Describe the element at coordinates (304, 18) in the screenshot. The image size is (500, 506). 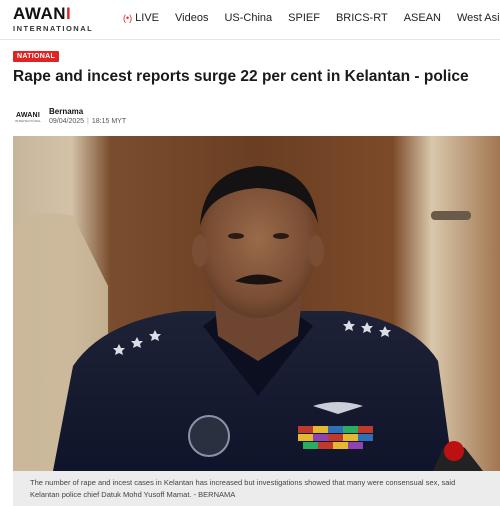
I see `nav-item-spief: SPIEF` at that location.